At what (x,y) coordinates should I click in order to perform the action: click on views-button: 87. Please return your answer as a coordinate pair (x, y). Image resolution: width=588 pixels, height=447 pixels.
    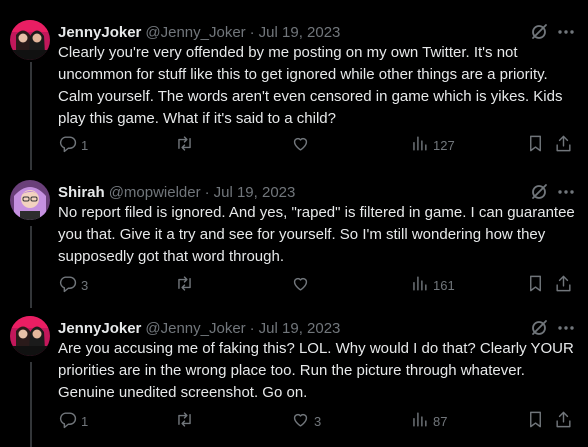
    Looking at the image, I should click on (428, 421).